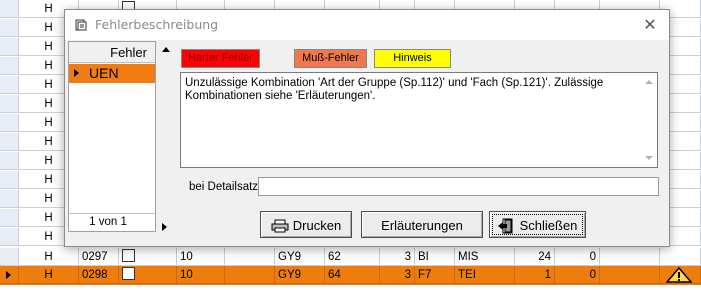 This screenshot has height=290, width=701. I want to click on table-cell: F7, so click(435, 275).